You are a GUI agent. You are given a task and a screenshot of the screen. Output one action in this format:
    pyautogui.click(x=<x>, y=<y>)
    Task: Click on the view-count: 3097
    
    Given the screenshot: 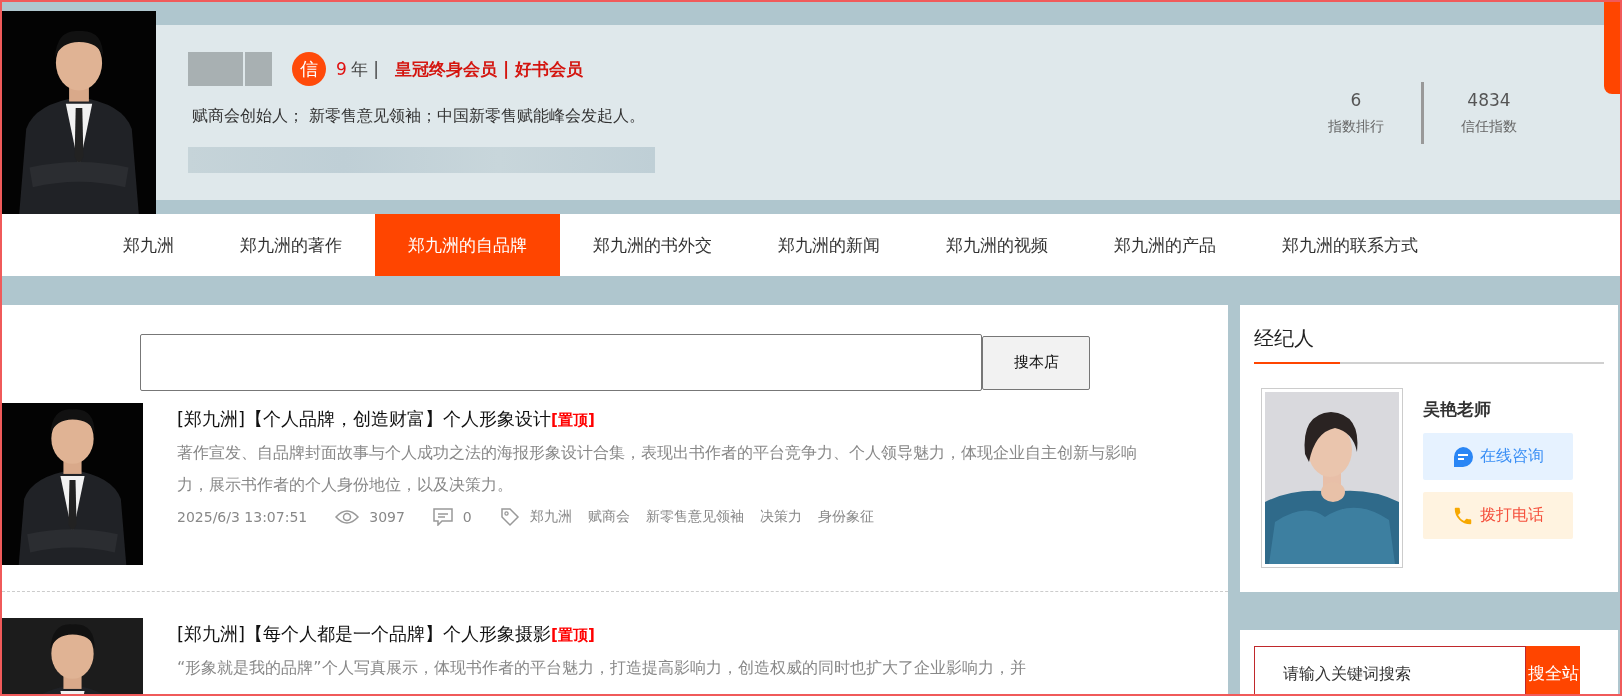 What is the action you would take?
    pyautogui.click(x=387, y=517)
    